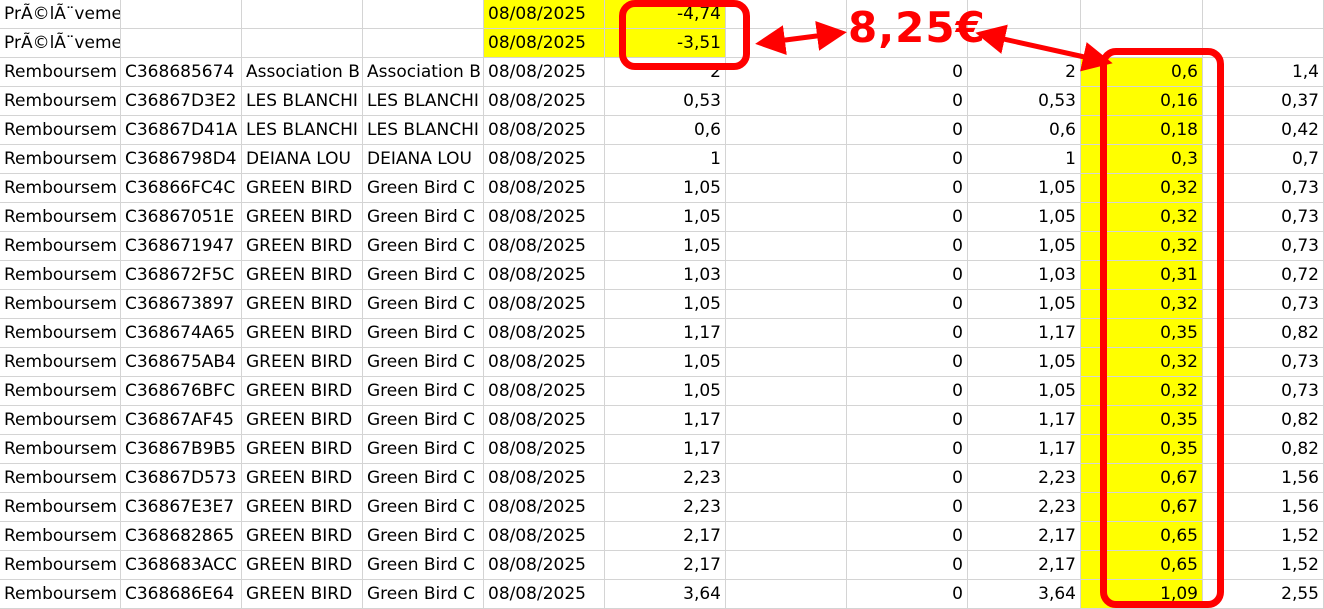  Describe the element at coordinates (1044, 48) in the screenshot. I see `right-arrow` at that location.